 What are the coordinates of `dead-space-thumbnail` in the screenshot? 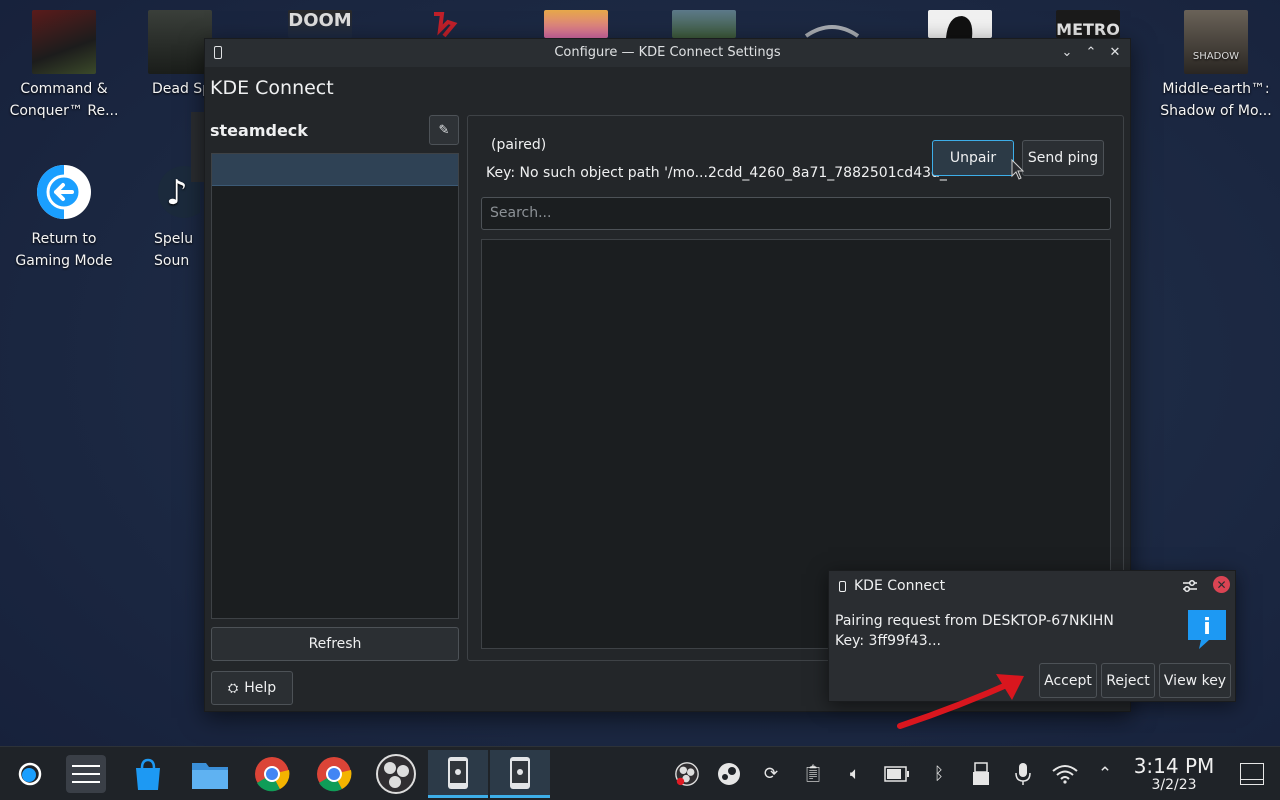 It's located at (180, 42).